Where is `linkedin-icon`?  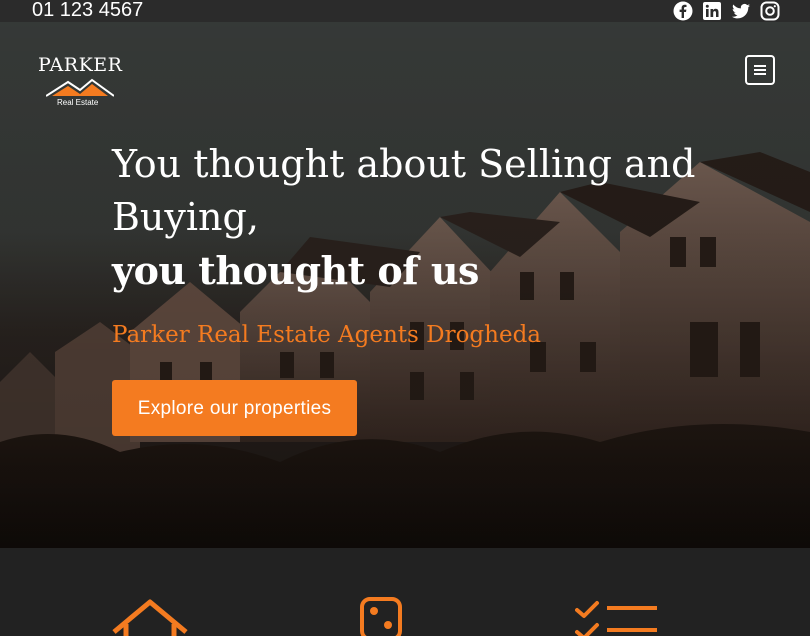
linkedin-icon is located at coordinates (712, 11).